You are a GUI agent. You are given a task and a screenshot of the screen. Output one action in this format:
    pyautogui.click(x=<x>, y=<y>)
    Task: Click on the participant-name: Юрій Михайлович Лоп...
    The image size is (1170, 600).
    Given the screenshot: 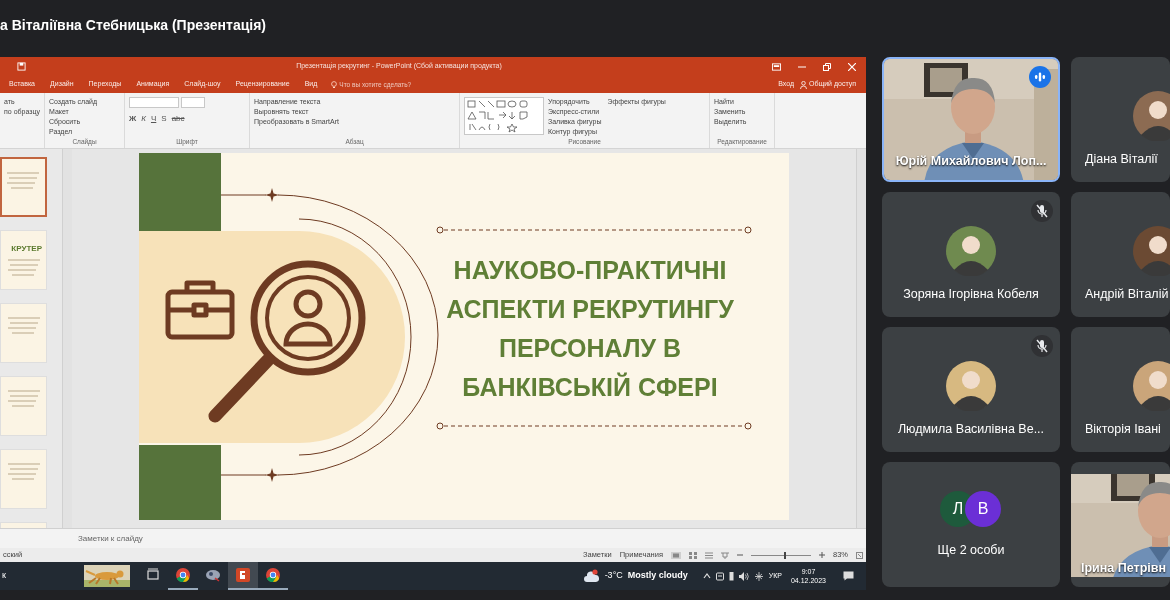 What is the action you would take?
    pyautogui.click(x=971, y=162)
    